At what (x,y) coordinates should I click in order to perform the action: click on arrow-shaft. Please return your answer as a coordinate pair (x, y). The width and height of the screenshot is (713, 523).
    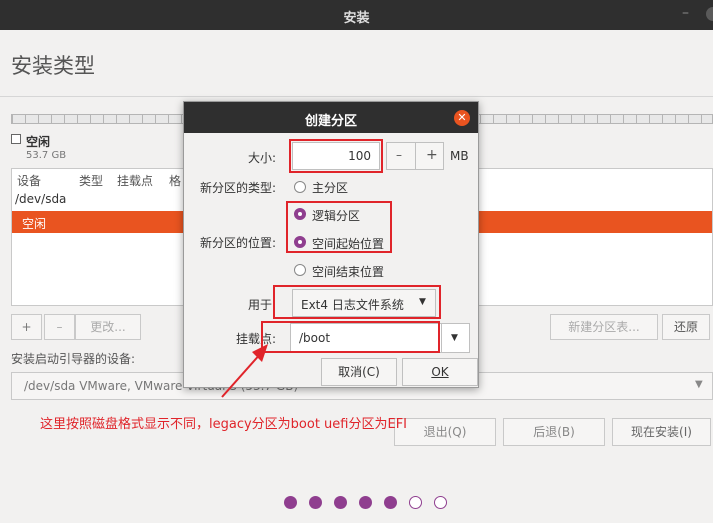
    Looking at the image, I should click on (242, 374).